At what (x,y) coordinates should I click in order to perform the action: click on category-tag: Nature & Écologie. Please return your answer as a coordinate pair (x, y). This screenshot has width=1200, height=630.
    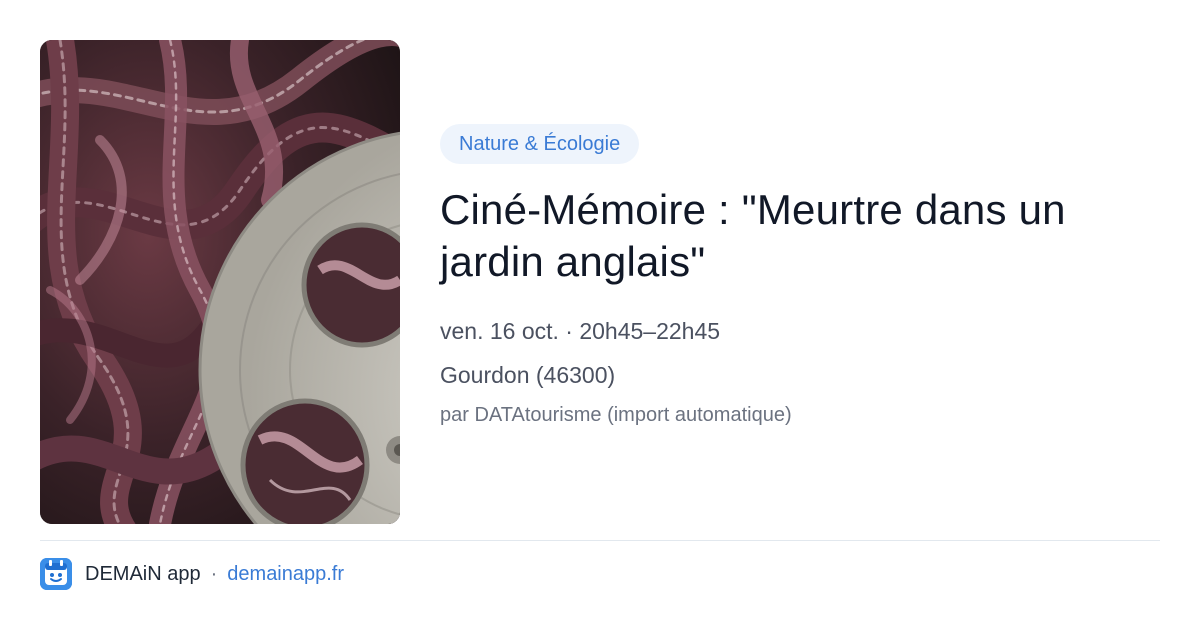
    Looking at the image, I should click on (540, 144).